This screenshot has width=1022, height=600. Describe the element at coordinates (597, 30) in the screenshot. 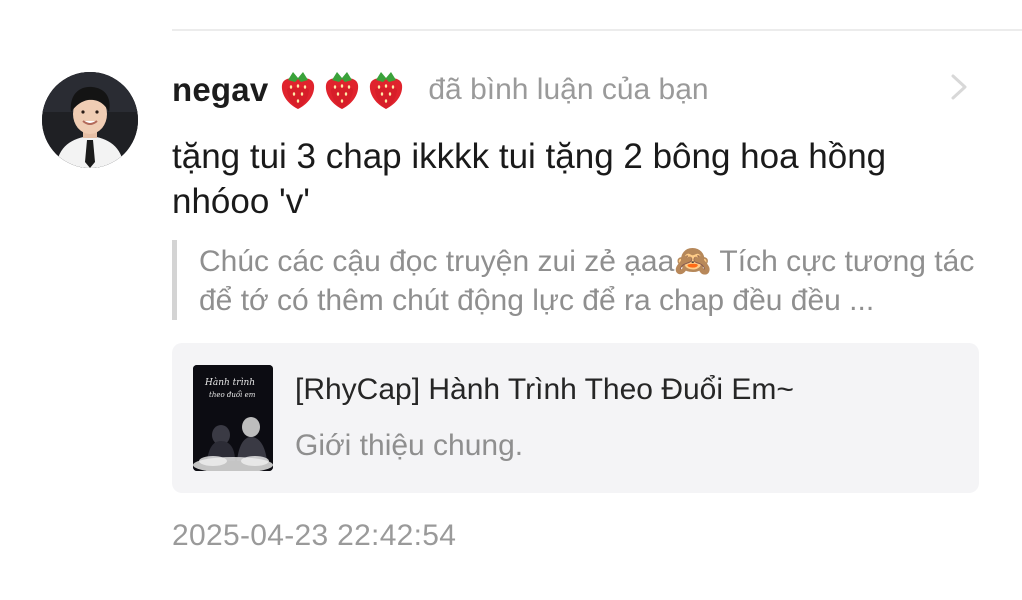

I see `top-divider` at that location.